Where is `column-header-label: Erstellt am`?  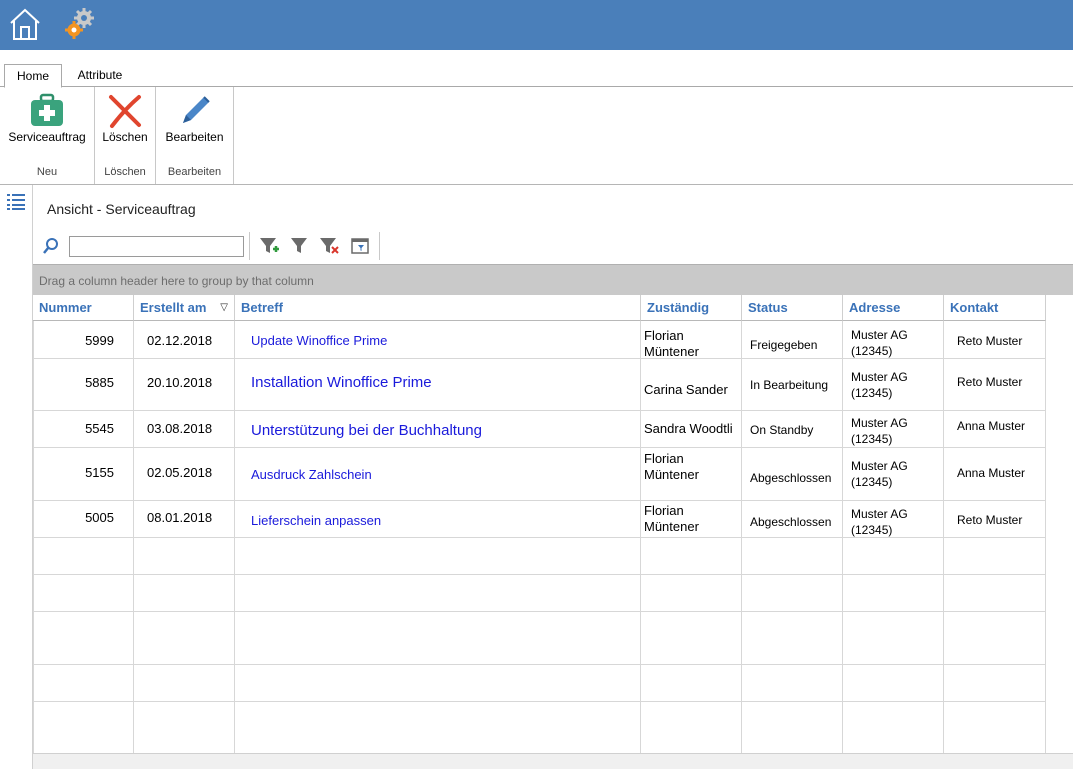 column-header-label: Erstellt am is located at coordinates (173, 307).